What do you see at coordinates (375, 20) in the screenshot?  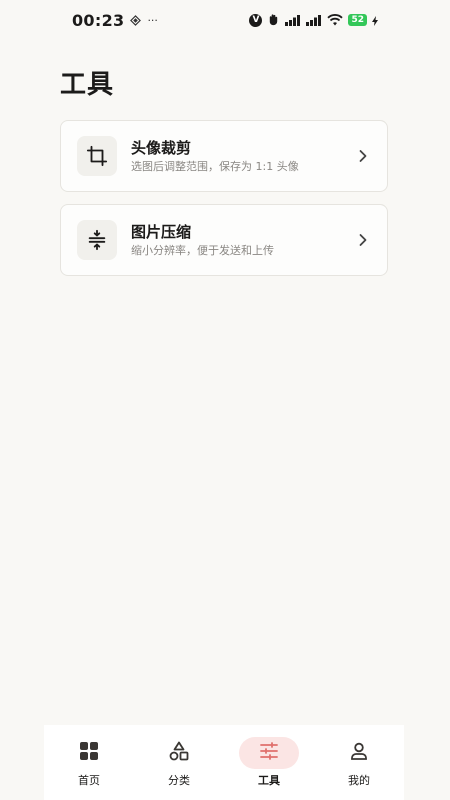 I see `charging-icon` at bounding box center [375, 20].